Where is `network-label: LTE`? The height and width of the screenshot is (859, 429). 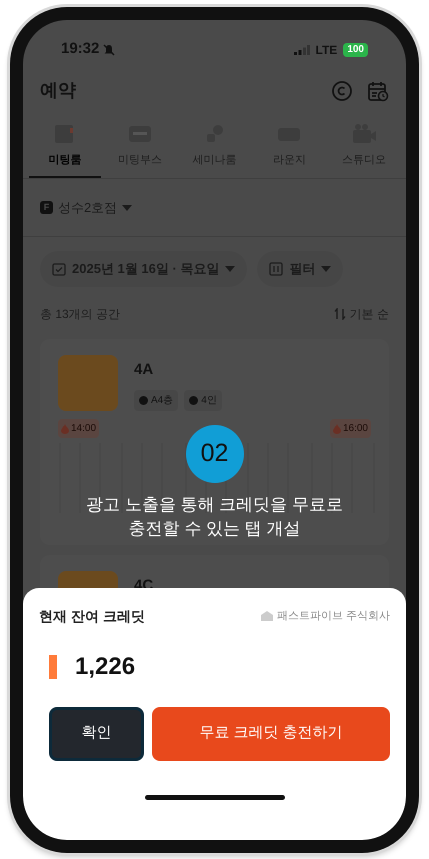
network-label: LTE is located at coordinates (327, 50).